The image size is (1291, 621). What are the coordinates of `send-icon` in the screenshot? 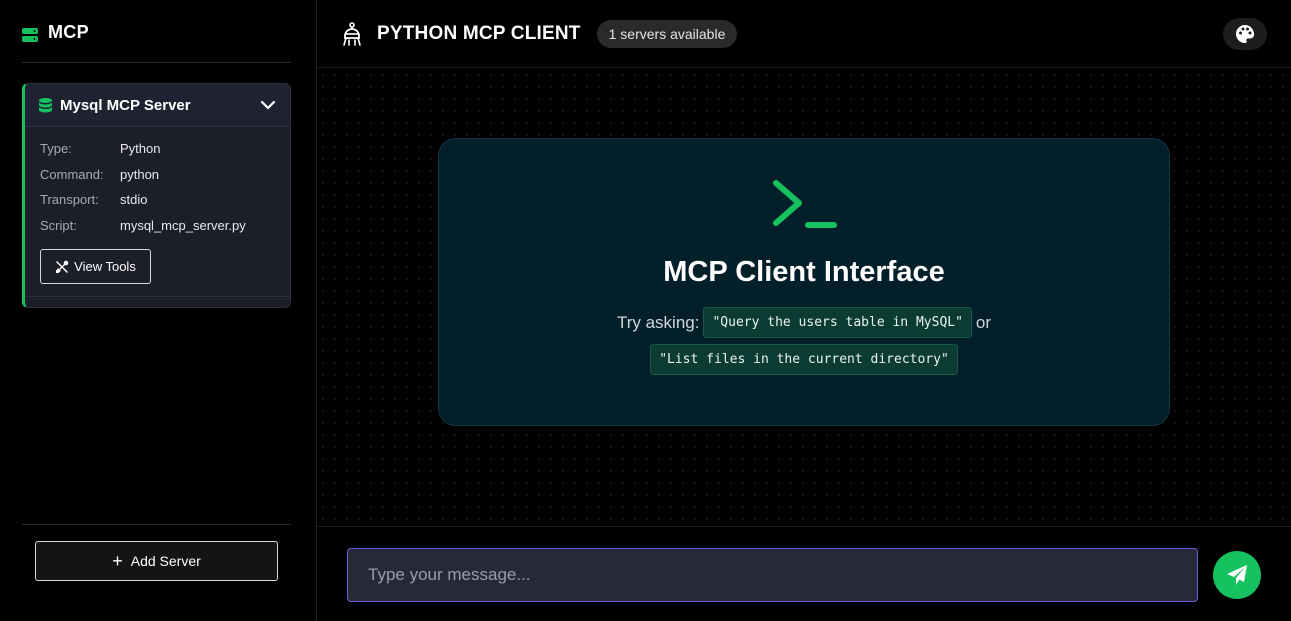 It's located at (1237, 575).